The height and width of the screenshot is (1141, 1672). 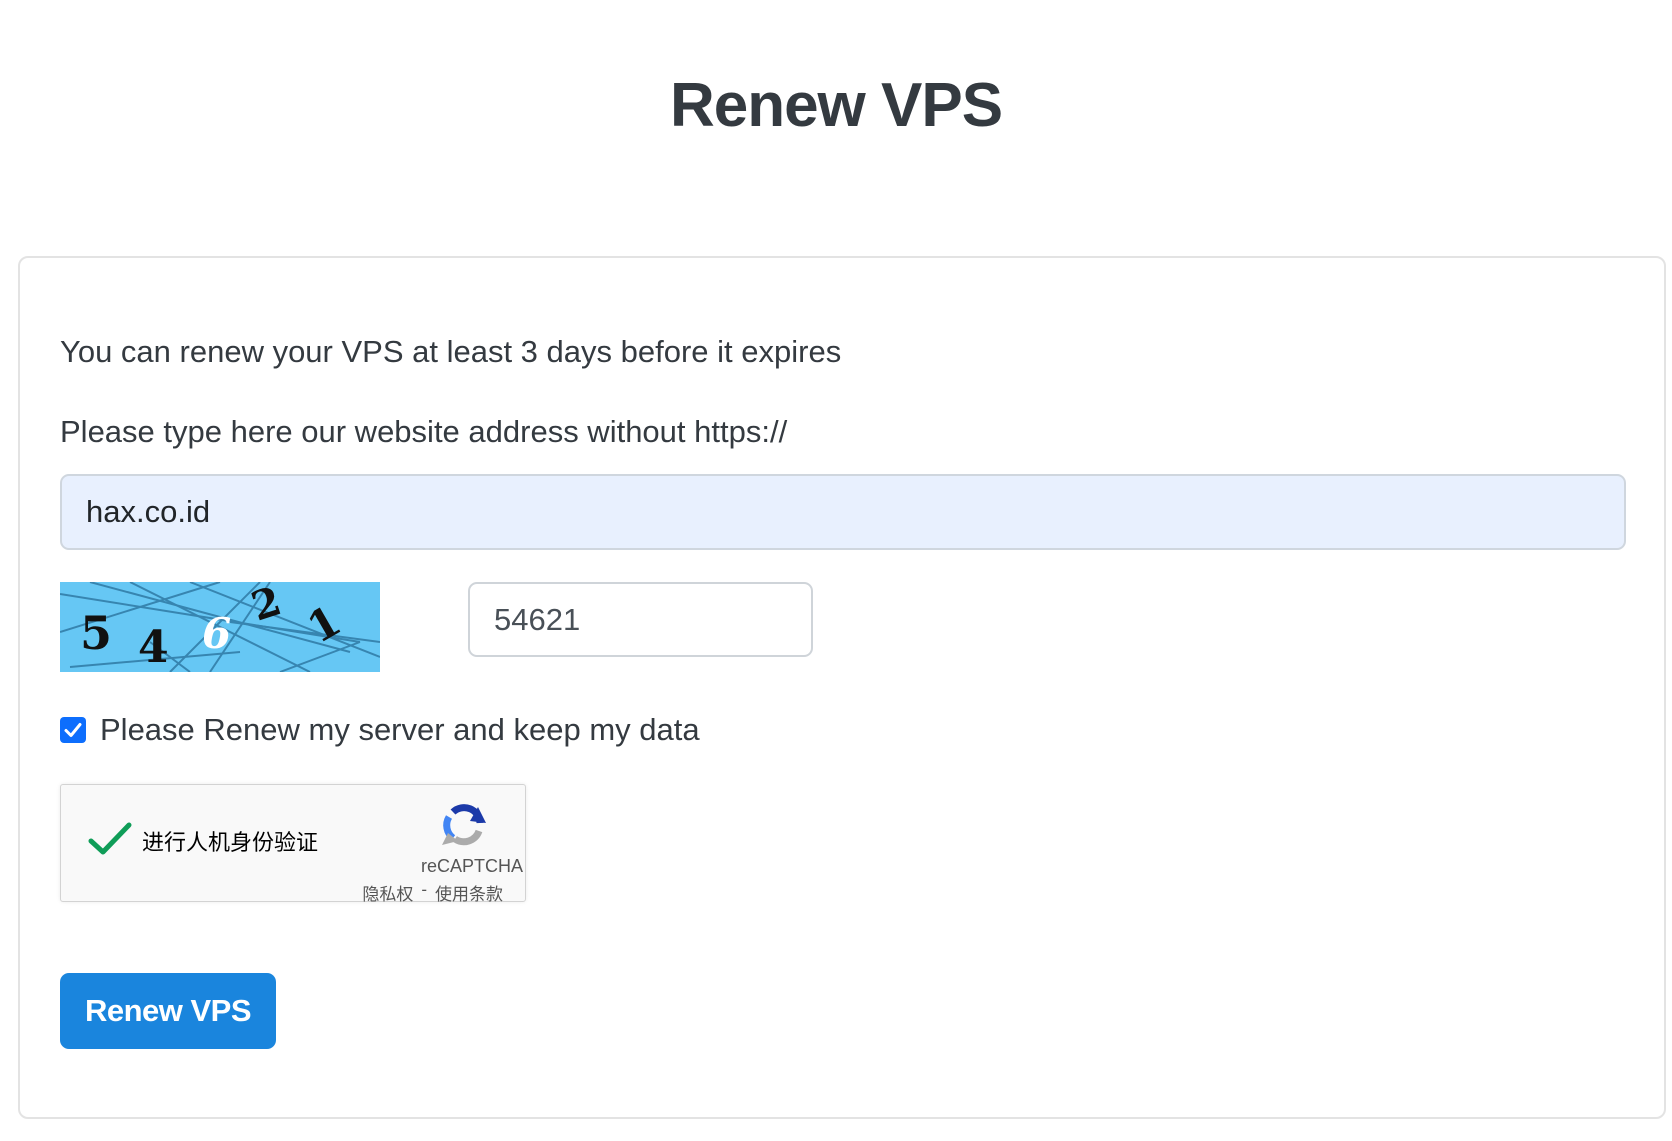 What do you see at coordinates (843, 512) in the screenshot?
I see `website-address-input` at bounding box center [843, 512].